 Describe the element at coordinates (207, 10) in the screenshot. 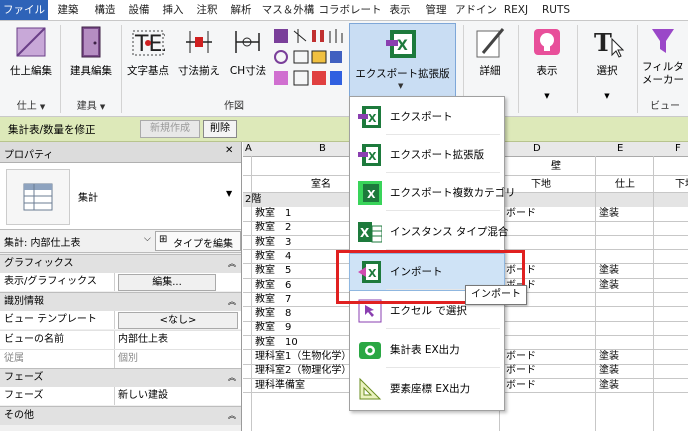

I see `tab-5: 注釈` at that location.